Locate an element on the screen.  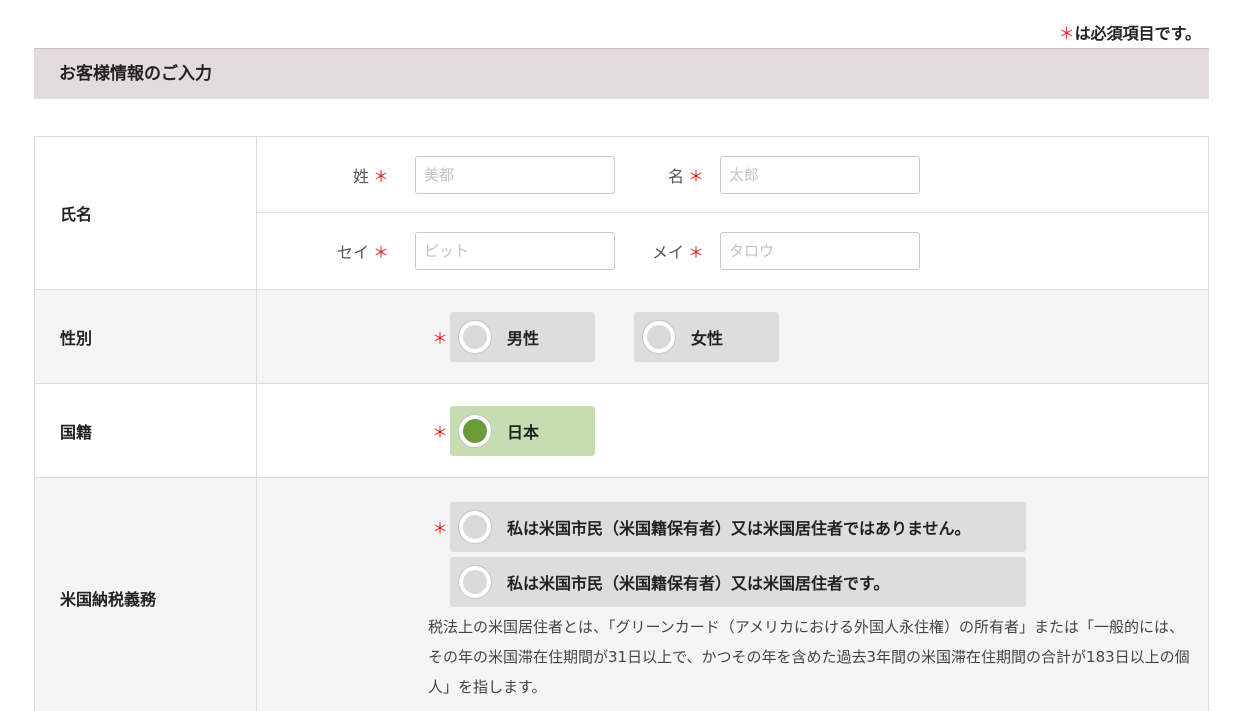
sei-kana-input is located at coordinates (515, 251).